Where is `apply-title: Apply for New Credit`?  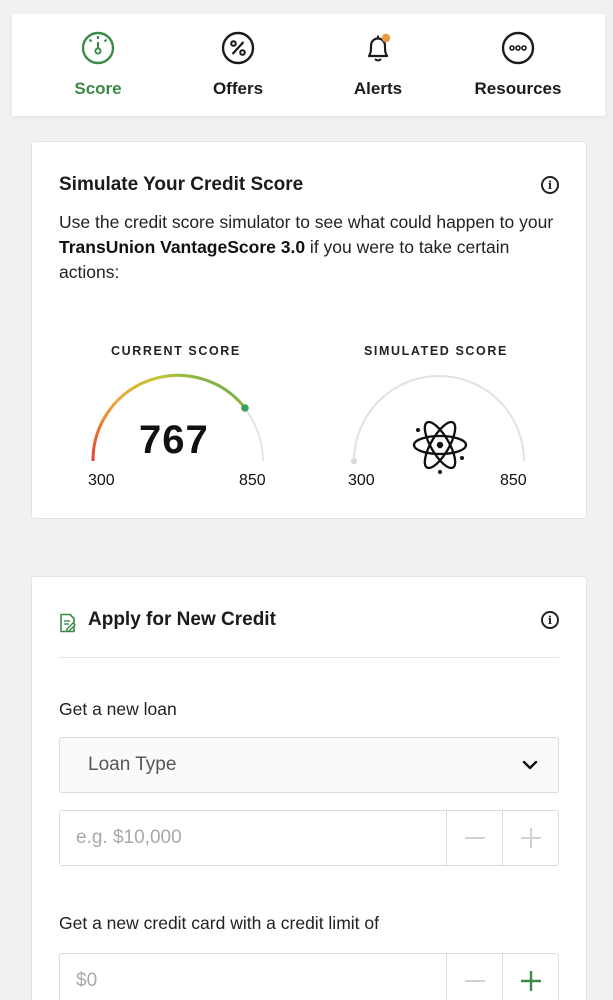 apply-title: Apply for New Credit is located at coordinates (182, 619).